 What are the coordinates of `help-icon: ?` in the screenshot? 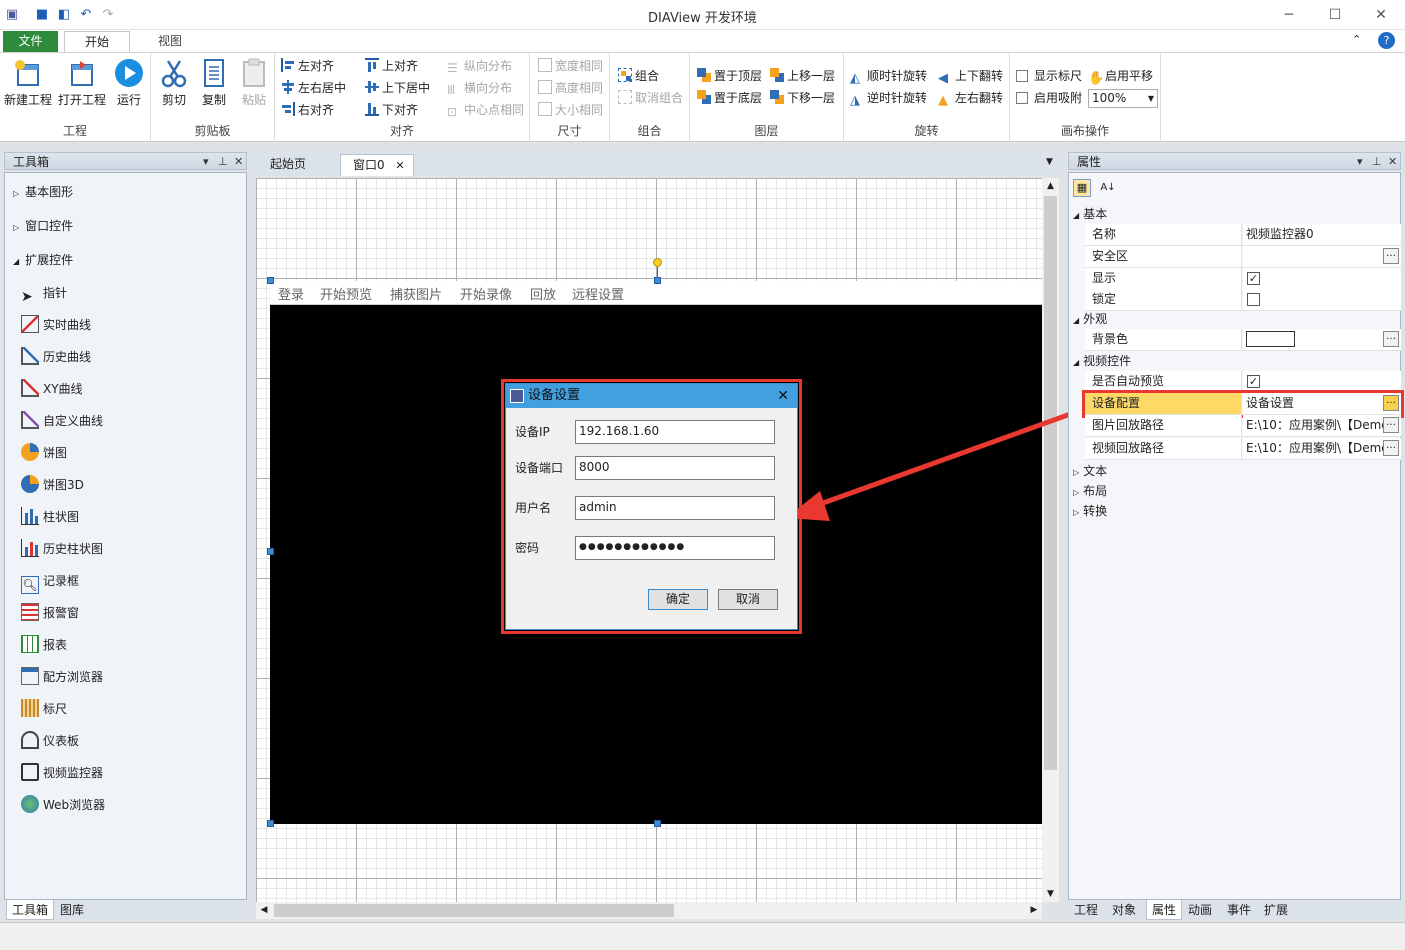 It's located at (1386, 40).